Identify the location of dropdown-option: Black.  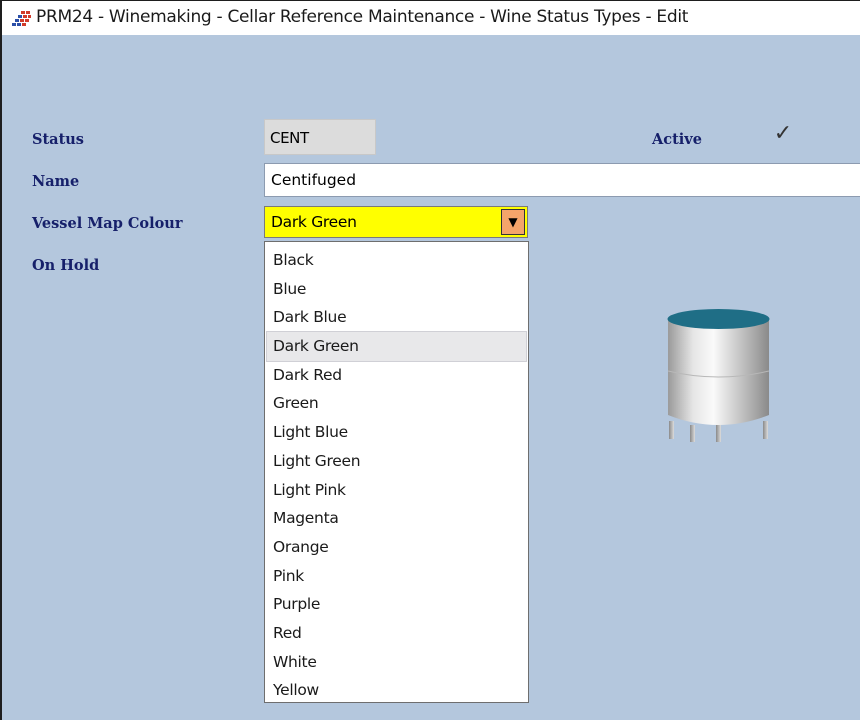
(396, 260).